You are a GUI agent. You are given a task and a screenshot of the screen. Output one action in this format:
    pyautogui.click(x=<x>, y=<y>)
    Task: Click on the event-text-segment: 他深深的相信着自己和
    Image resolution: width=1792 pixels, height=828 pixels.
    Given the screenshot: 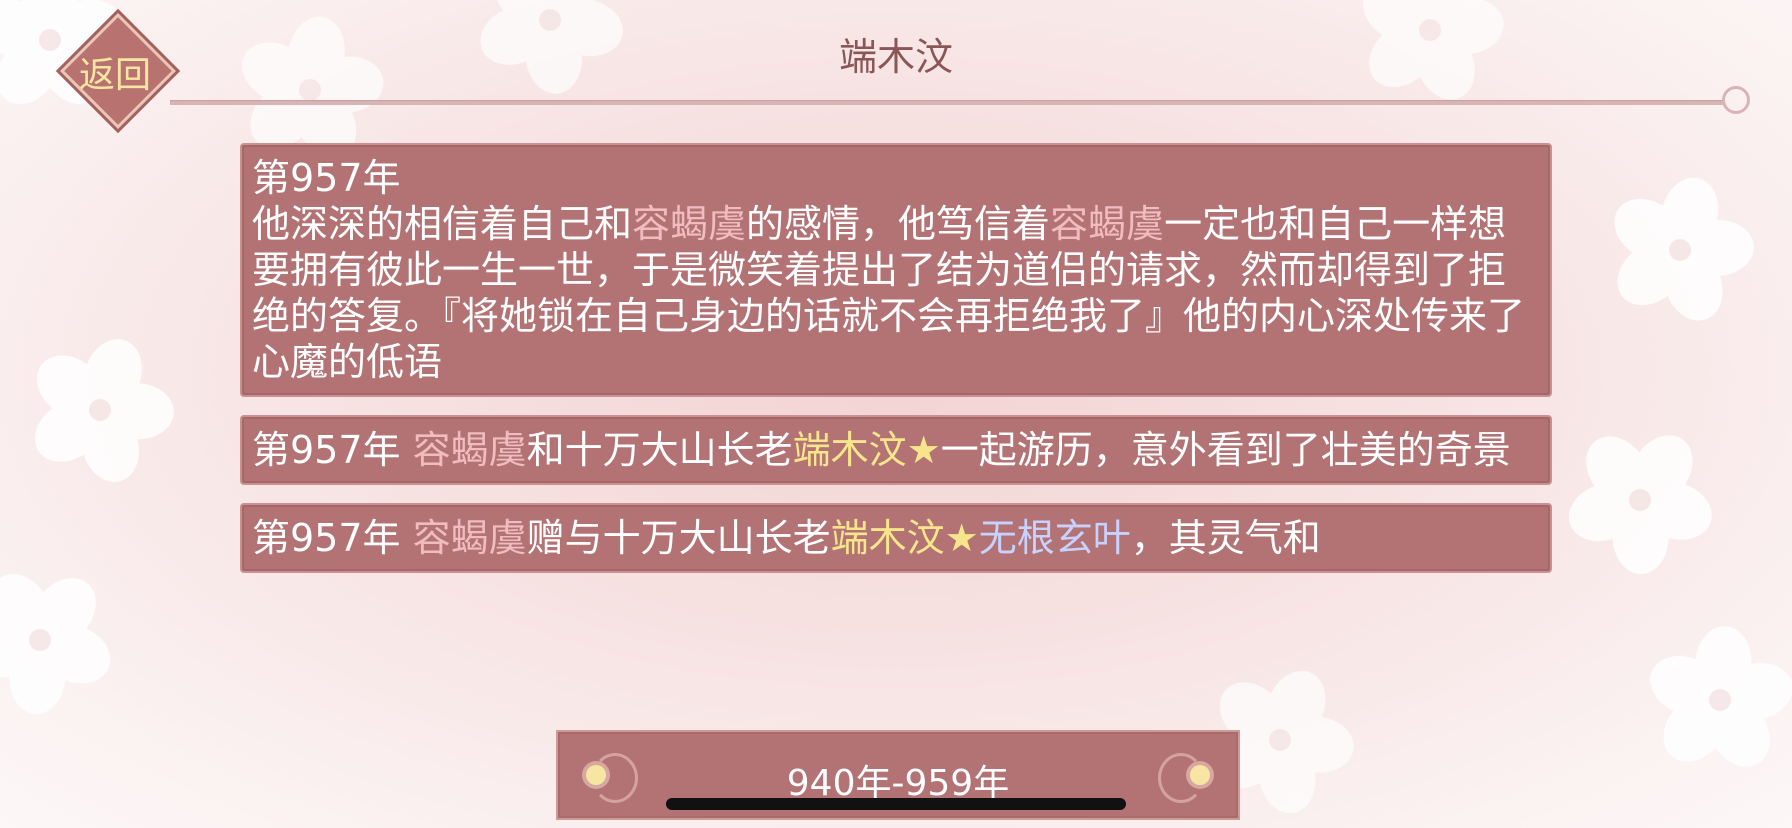 What is the action you would take?
    pyautogui.click(x=442, y=224)
    